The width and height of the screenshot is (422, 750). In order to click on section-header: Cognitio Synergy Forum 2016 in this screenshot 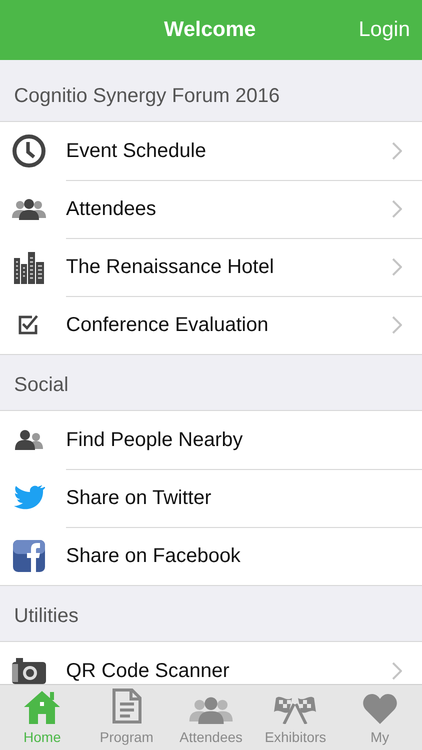, I will do `click(147, 96)`.